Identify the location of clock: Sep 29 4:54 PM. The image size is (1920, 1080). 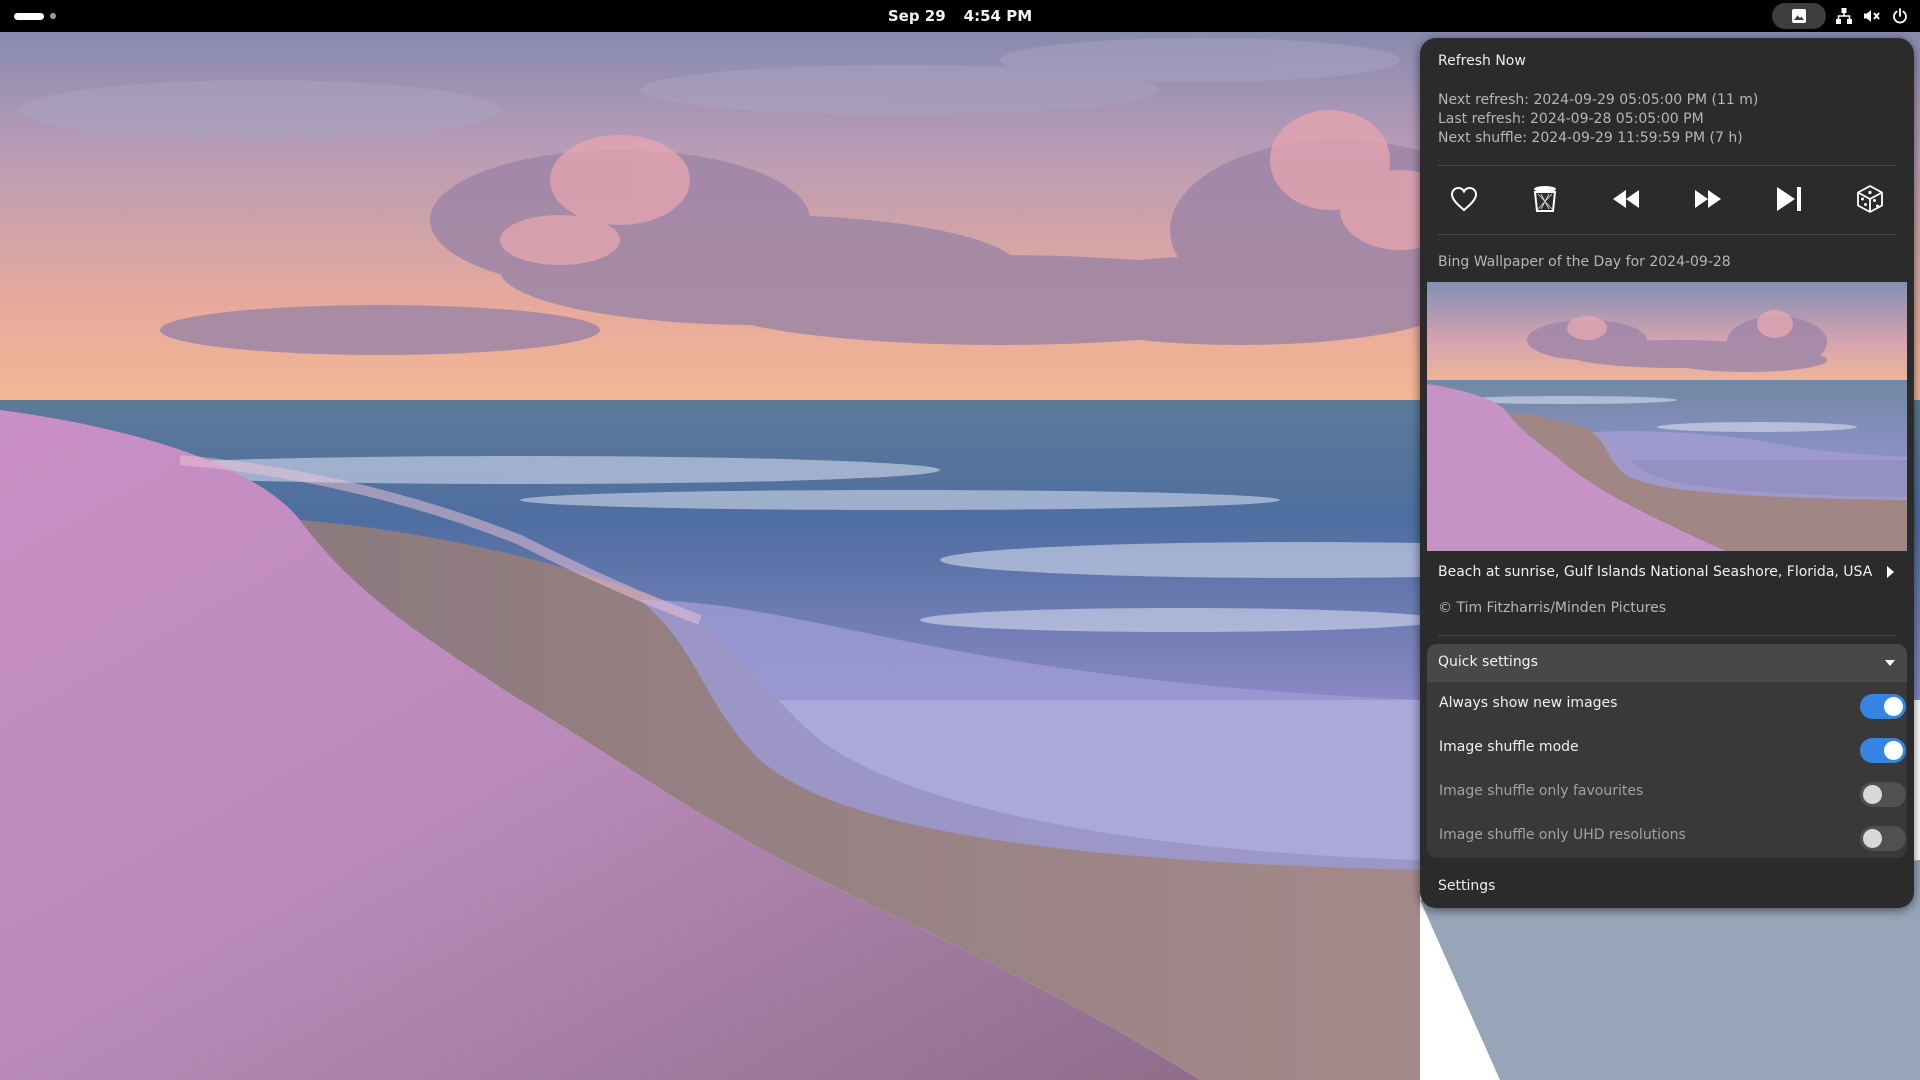
(960, 16).